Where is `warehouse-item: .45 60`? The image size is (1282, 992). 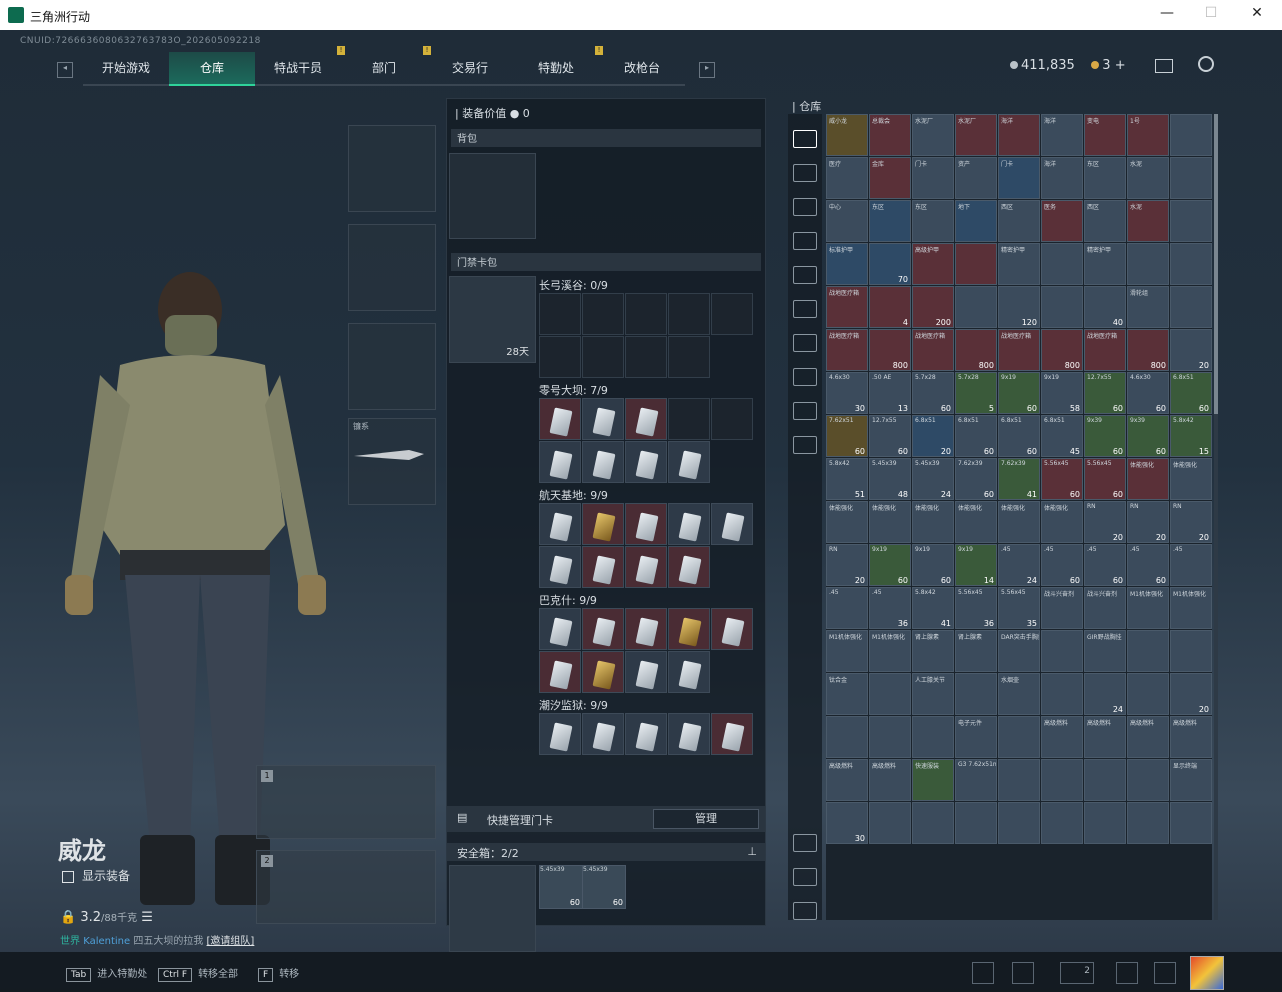 warehouse-item: .45 60 is located at coordinates (1105, 565).